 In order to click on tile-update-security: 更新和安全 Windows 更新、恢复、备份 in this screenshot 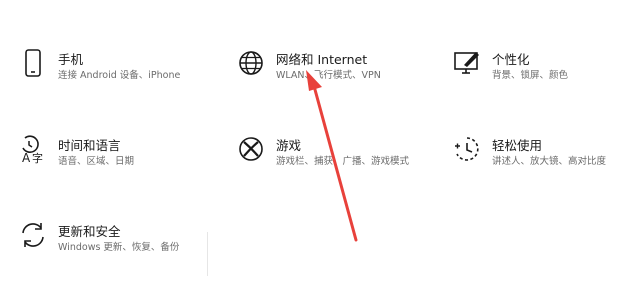, I will do `click(111, 244)`.